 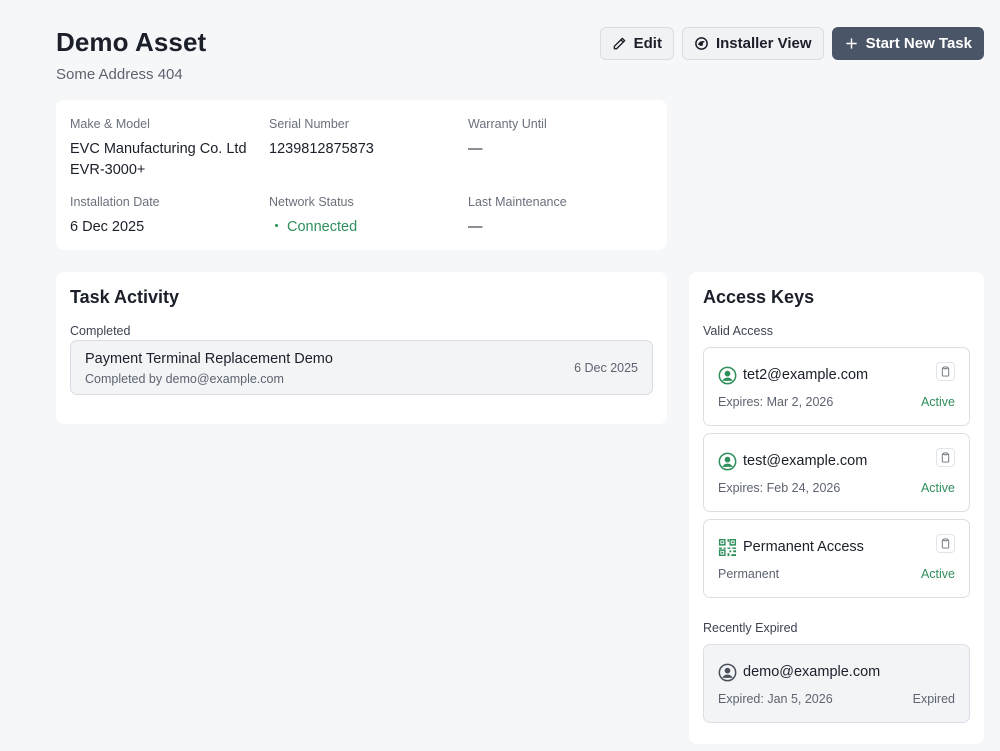 I want to click on make-model-value: EVC Manufacturing Co. Ltd EVR-3000+, so click(x=158, y=160).